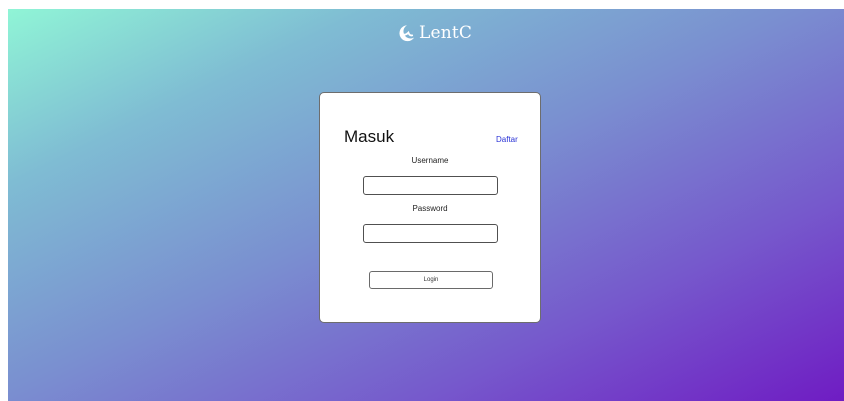  Describe the element at coordinates (407, 33) in the screenshot. I see `moon-icon` at that location.